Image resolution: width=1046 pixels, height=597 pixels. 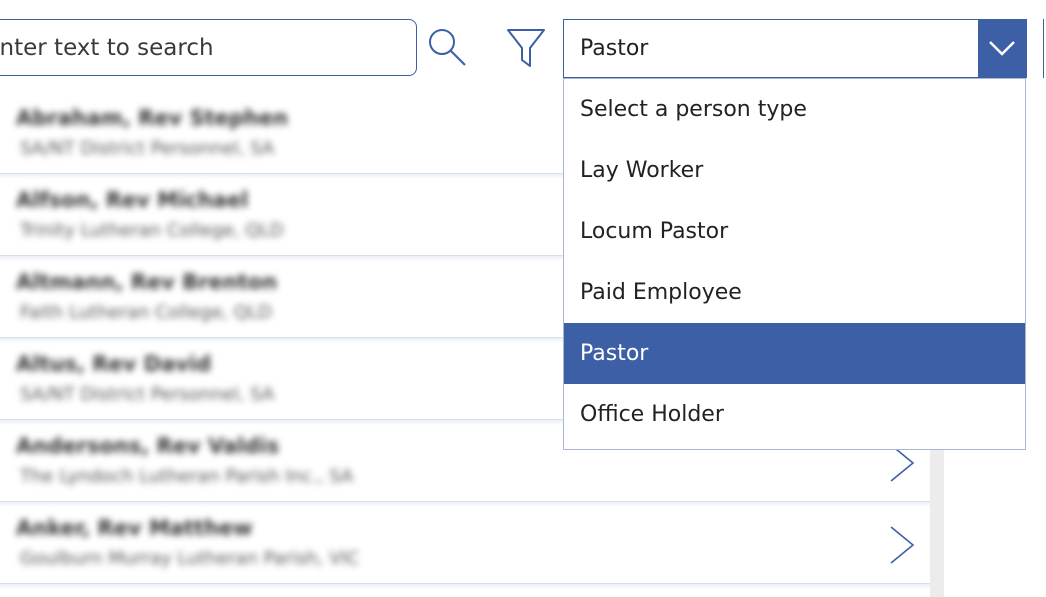 I want to click on filter-icon, so click(x=526, y=47).